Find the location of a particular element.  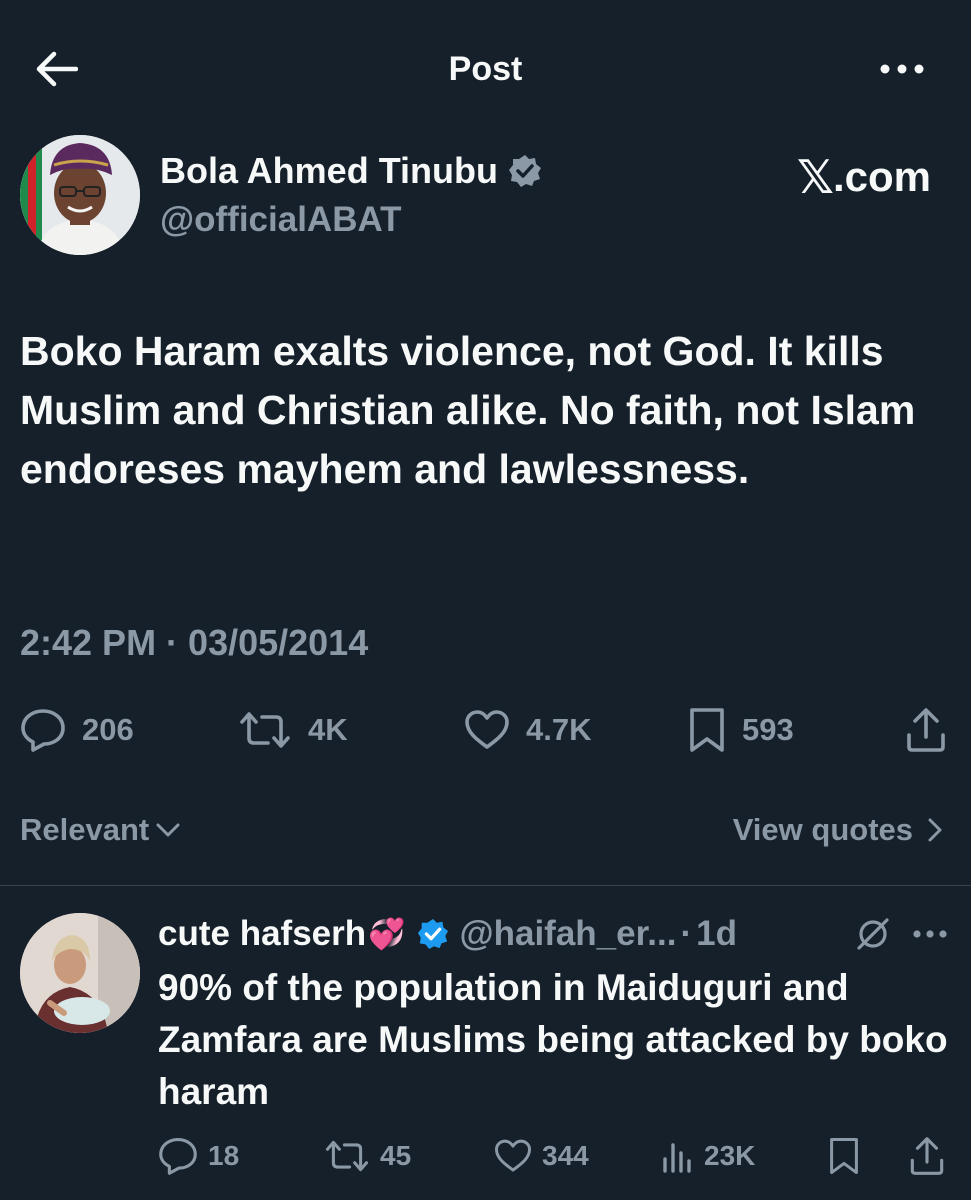

reply-repost-action: 45 is located at coordinates (367, 1156).